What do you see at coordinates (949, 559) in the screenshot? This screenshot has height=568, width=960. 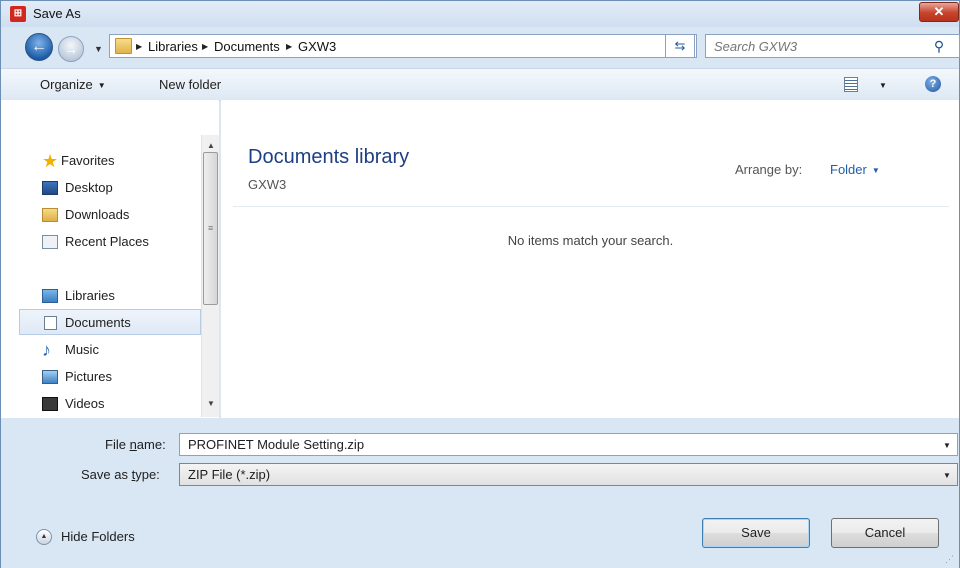 I see `resize-grip-icon: ⋰` at bounding box center [949, 559].